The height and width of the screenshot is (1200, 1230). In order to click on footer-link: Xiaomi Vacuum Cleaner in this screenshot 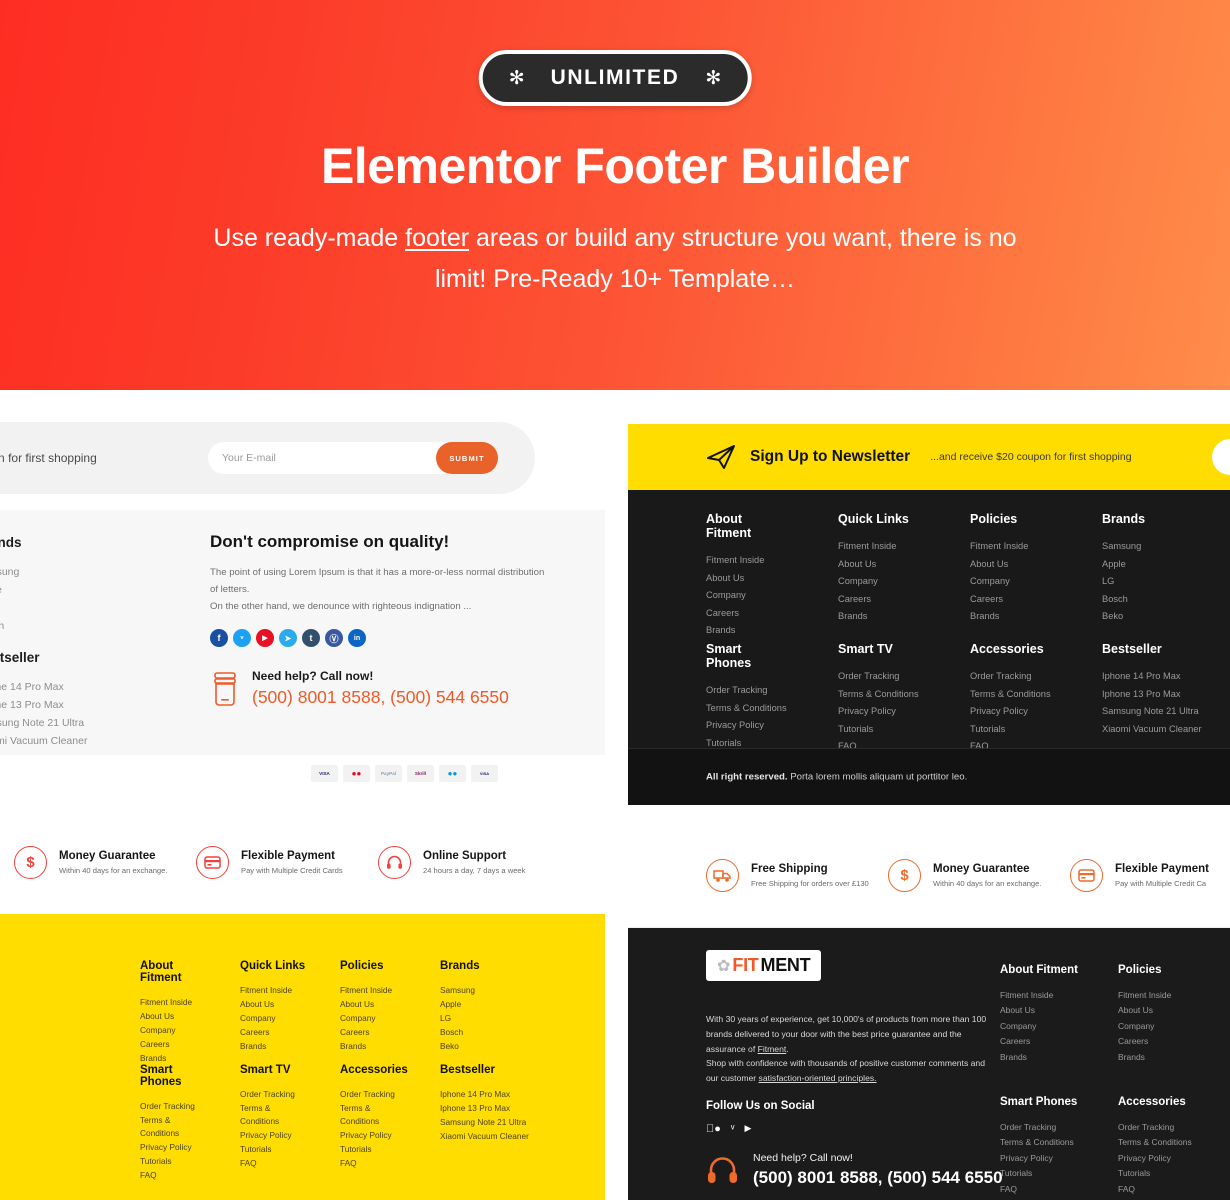, I will do `click(62, 741)`.